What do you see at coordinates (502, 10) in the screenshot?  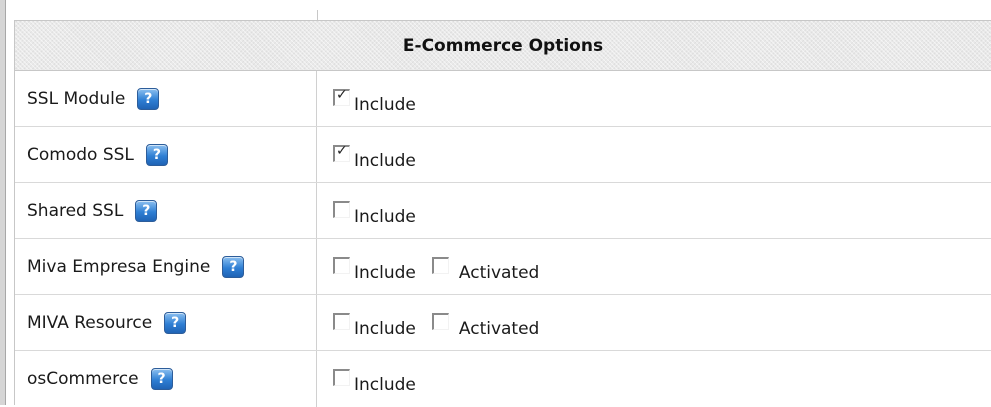 I see `top-strip` at bounding box center [502, 10].